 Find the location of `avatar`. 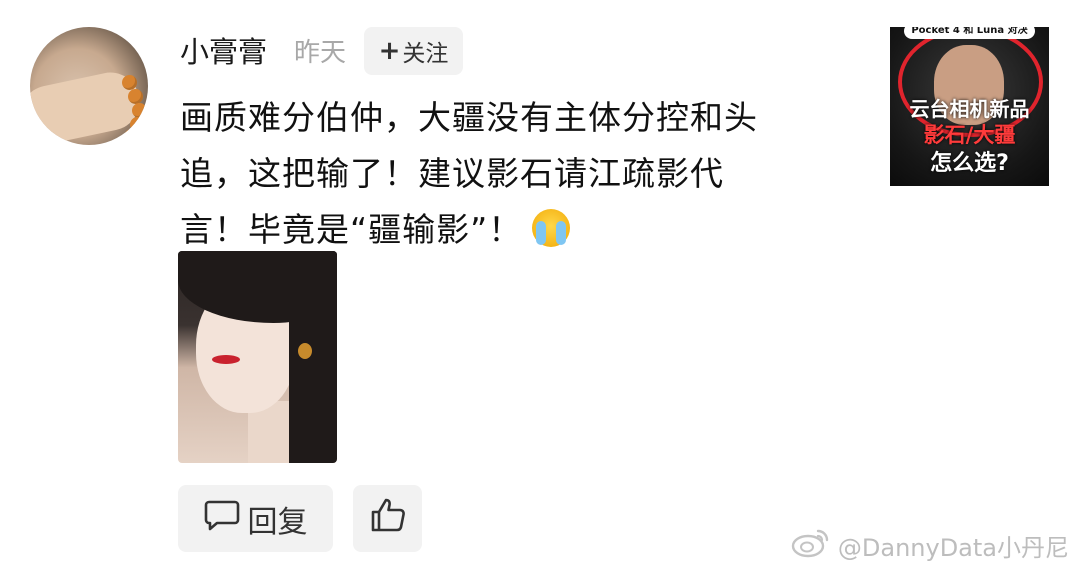

avatar is located at coordinates (89, 86).